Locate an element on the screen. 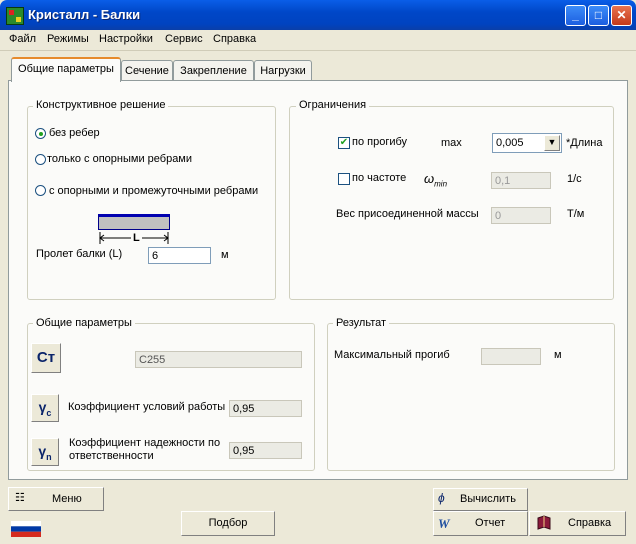 This screenshot has height=544, width=636. book-icon is located at coordinates (544, 522).